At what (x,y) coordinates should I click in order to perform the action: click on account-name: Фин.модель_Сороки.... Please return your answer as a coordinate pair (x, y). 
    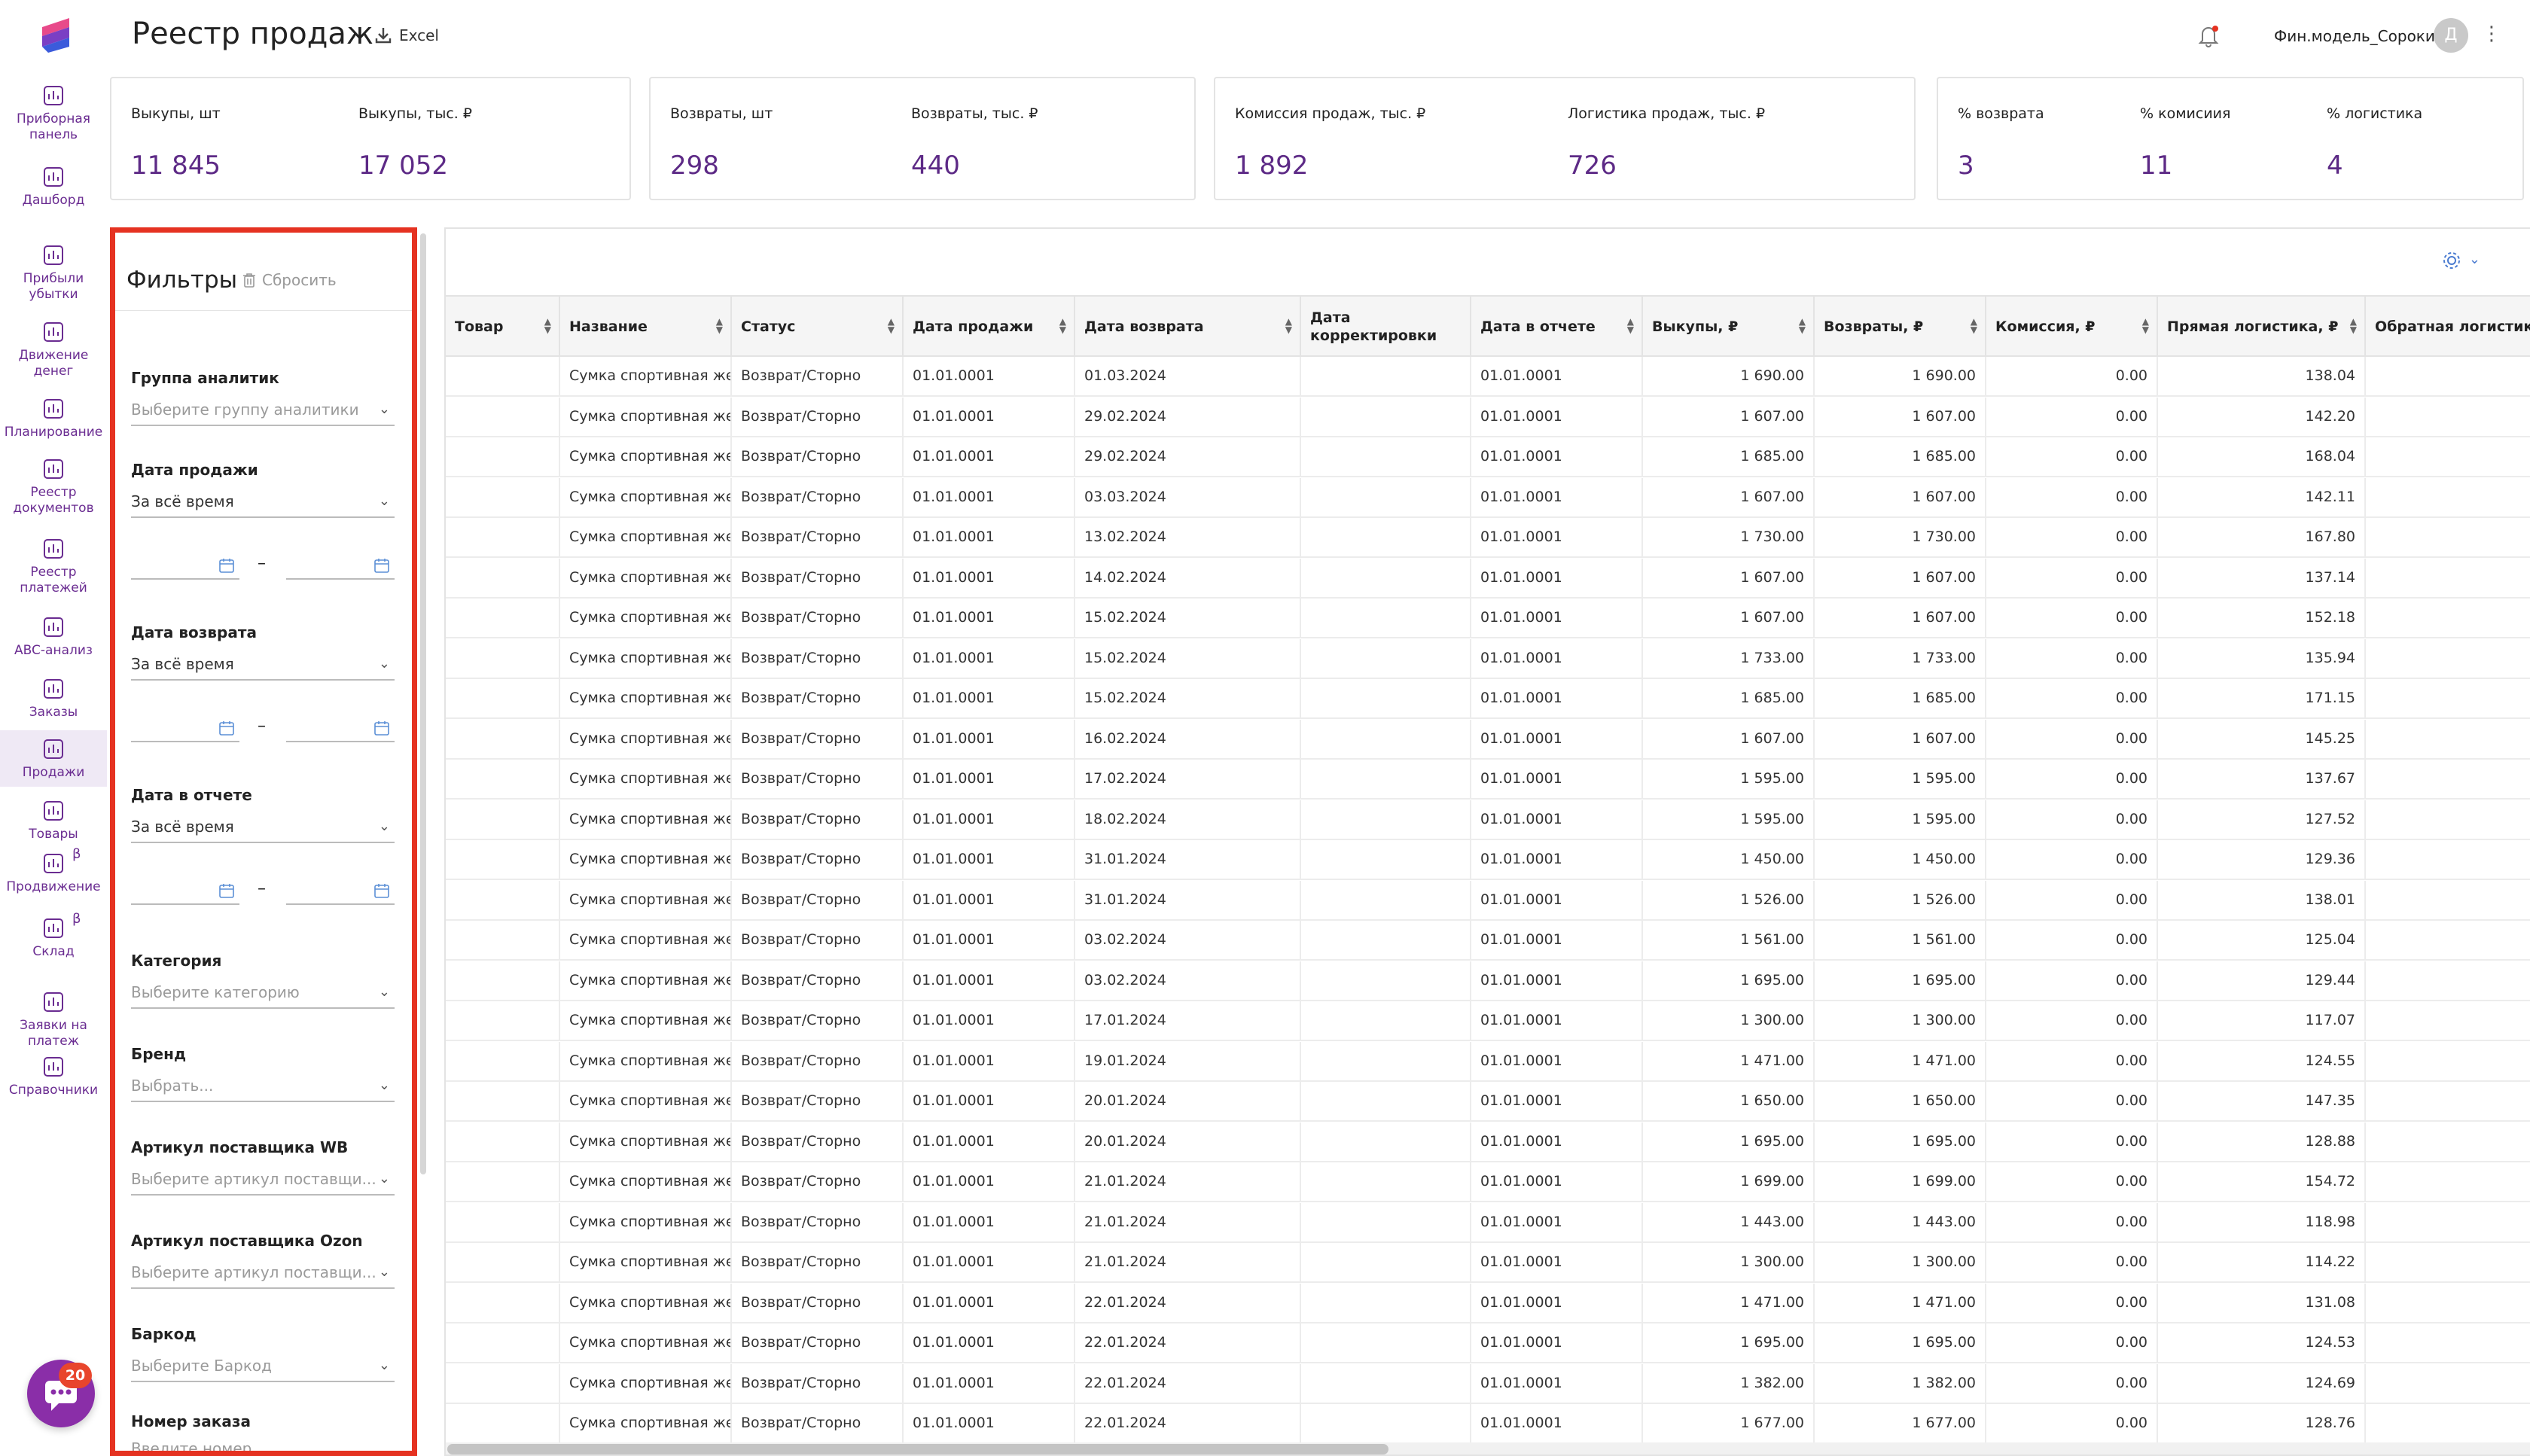
    Looking at the image, I should click on (2361, 36).